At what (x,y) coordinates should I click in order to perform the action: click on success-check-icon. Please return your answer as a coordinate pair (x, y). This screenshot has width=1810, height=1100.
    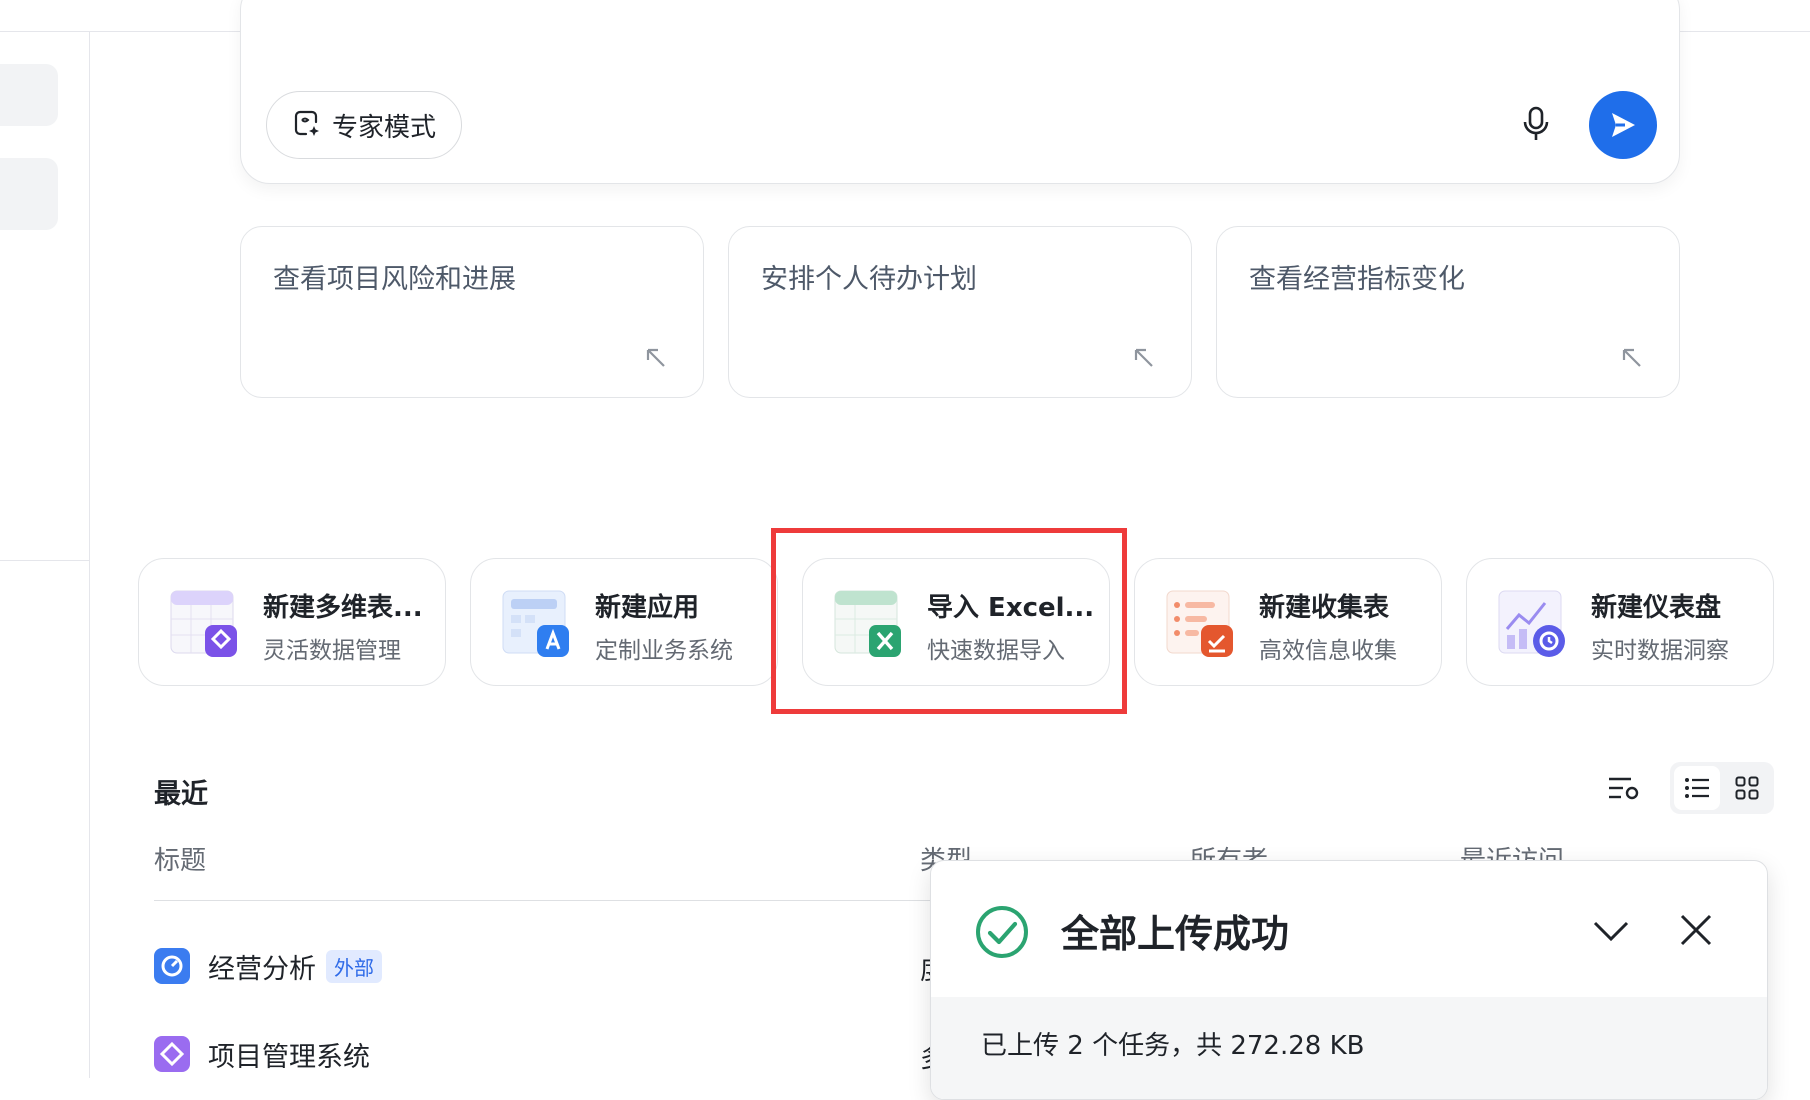
    Looking at the image, I should click on (1002, 932).